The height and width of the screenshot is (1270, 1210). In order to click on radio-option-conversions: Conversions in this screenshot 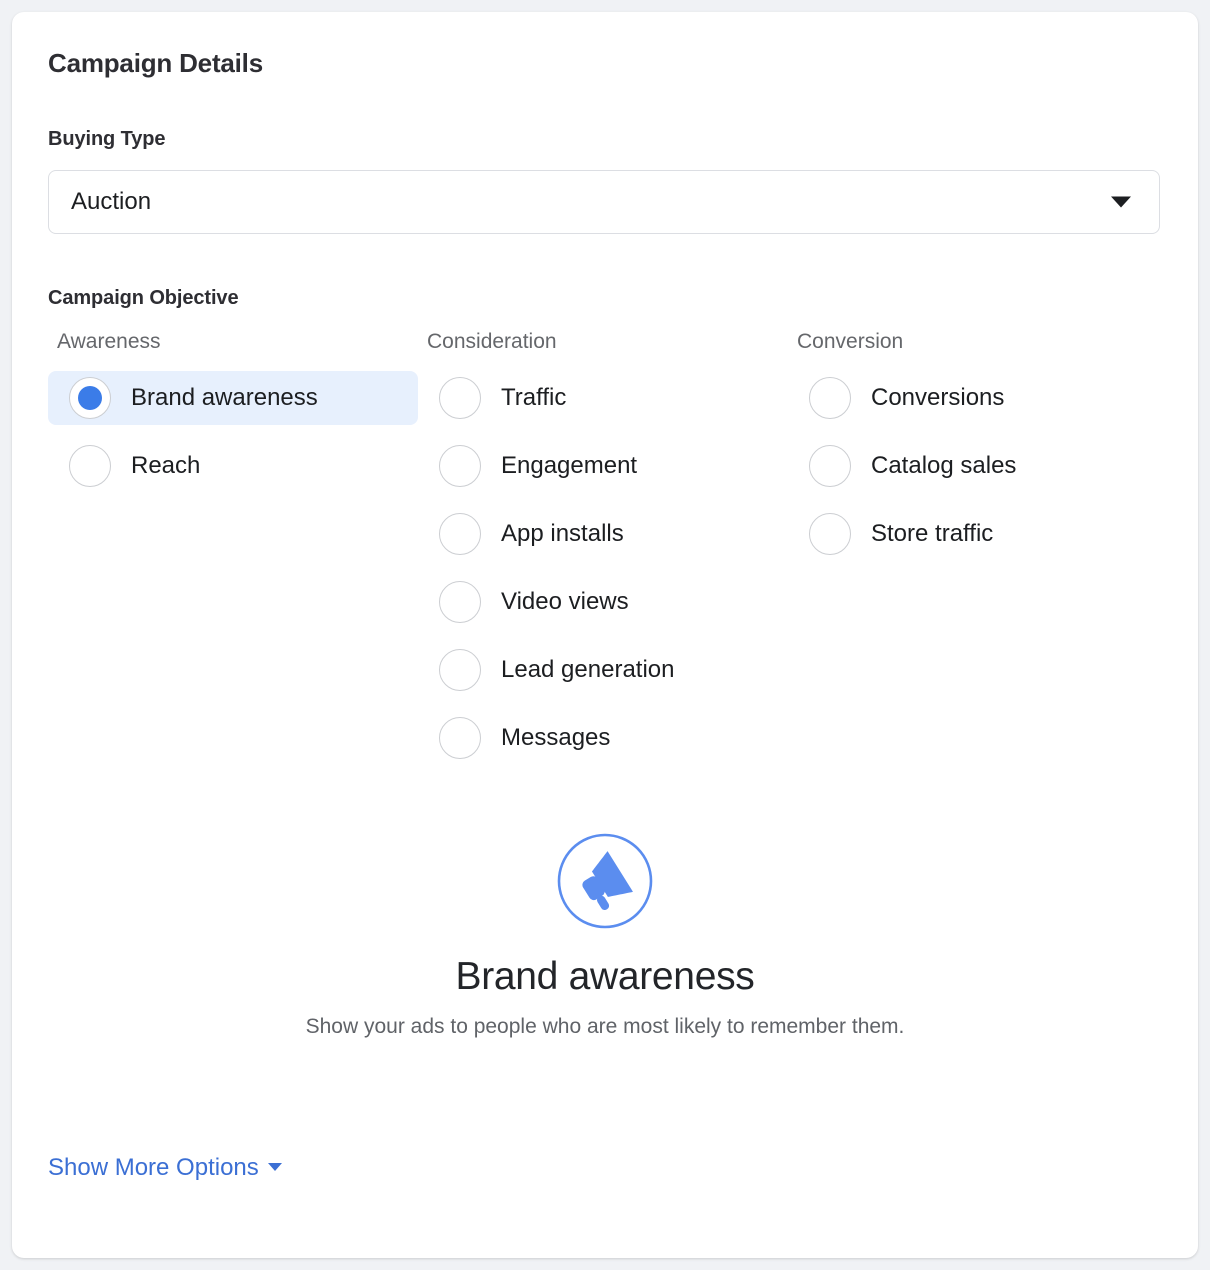, I will do `click(973, 398)`.